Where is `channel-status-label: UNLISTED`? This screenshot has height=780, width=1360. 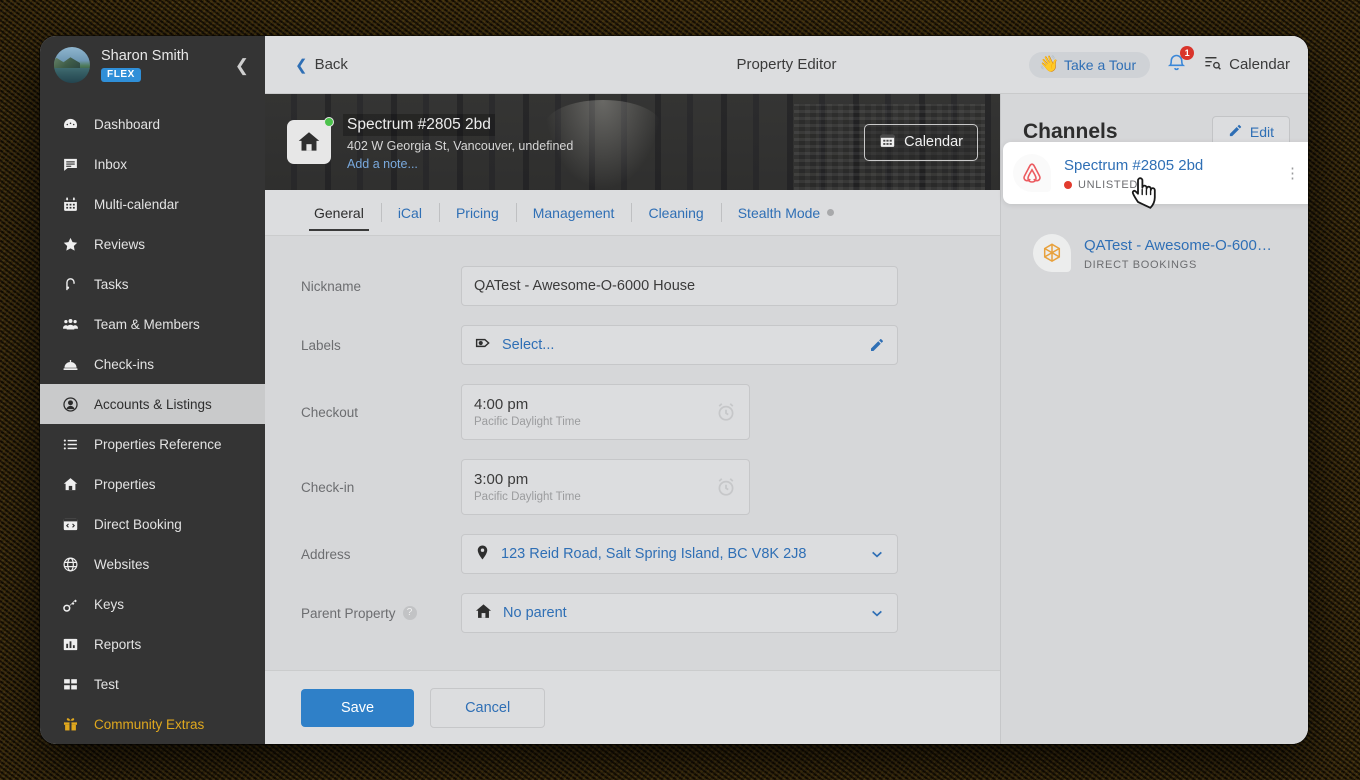
channel-status-label: UNLISTED is located at coordinates (1108, 184).